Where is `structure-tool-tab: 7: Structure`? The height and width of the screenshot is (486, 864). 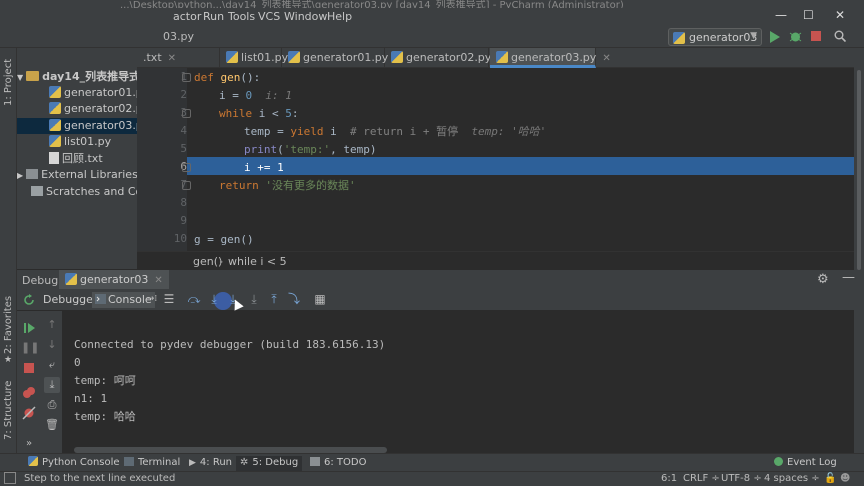
structure-tool-tab: 7: Structure is located at coordinates (8, 410).